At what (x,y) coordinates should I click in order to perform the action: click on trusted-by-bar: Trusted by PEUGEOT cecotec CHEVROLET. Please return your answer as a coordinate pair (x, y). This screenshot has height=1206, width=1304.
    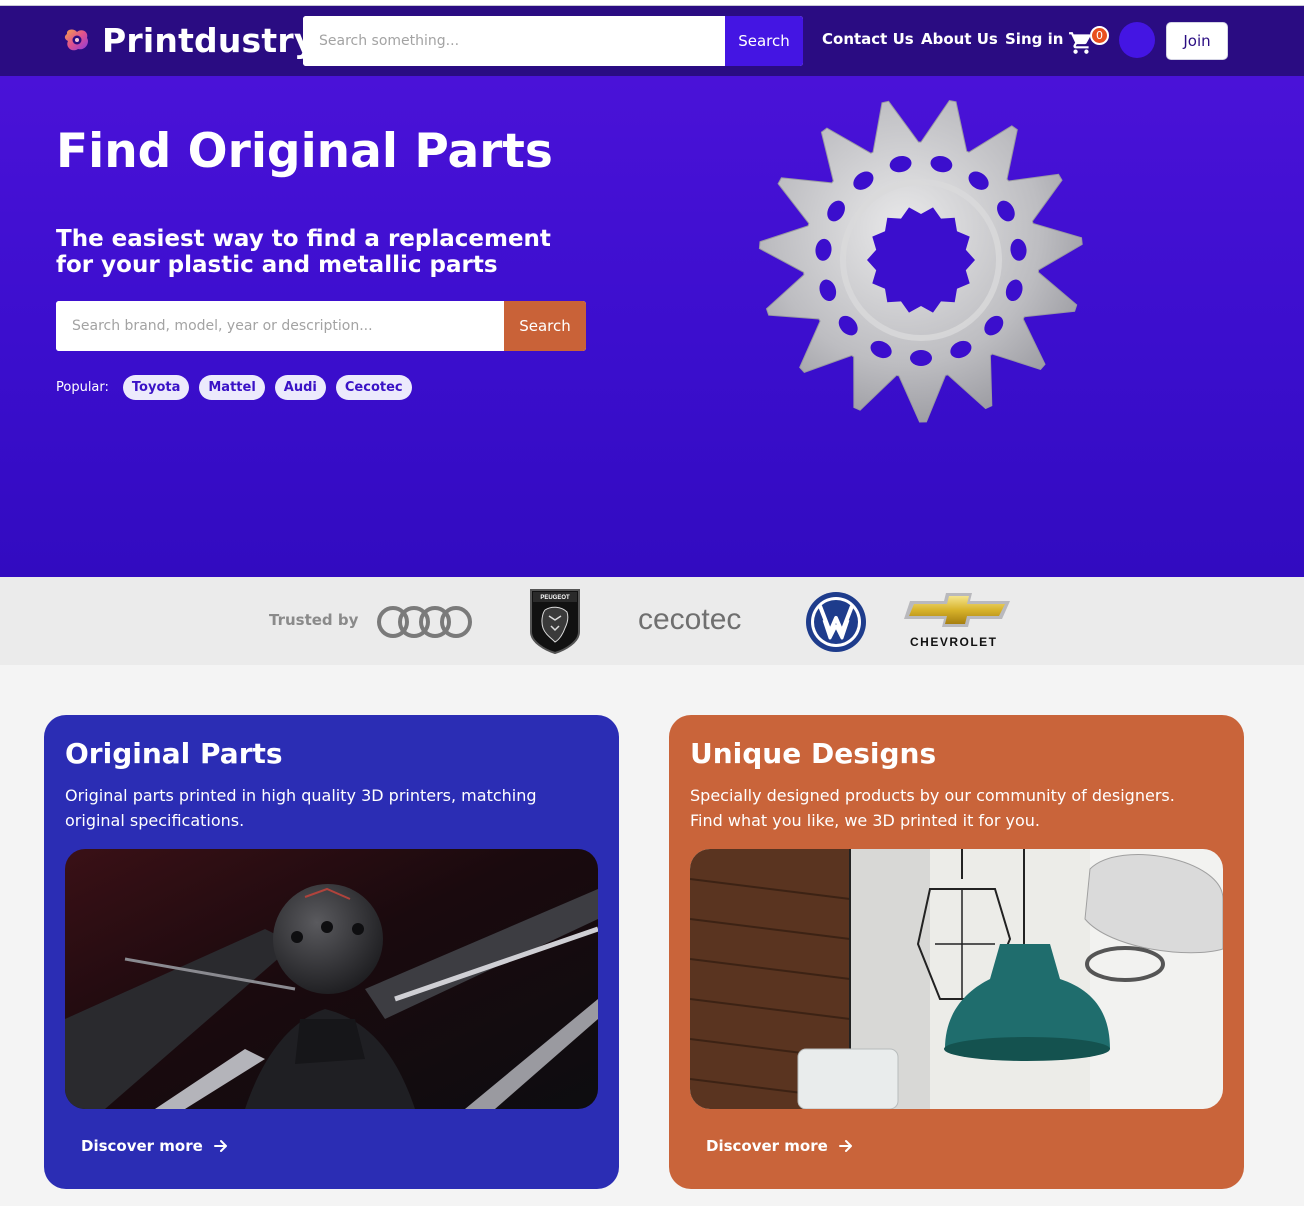
    Looking at the image, I should click on (652, 621).